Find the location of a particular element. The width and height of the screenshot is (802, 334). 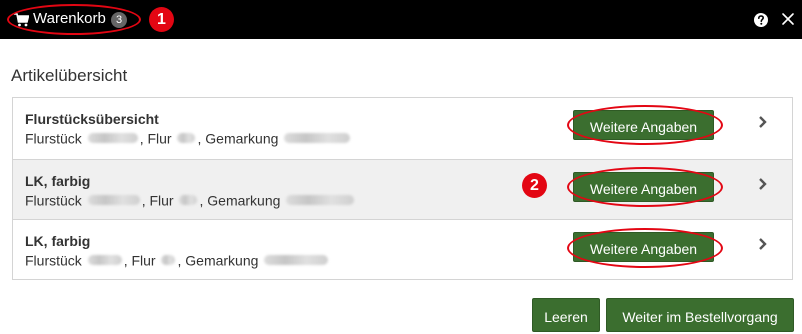

cart-count-badge: 3 is located at coordinates (119, 20).